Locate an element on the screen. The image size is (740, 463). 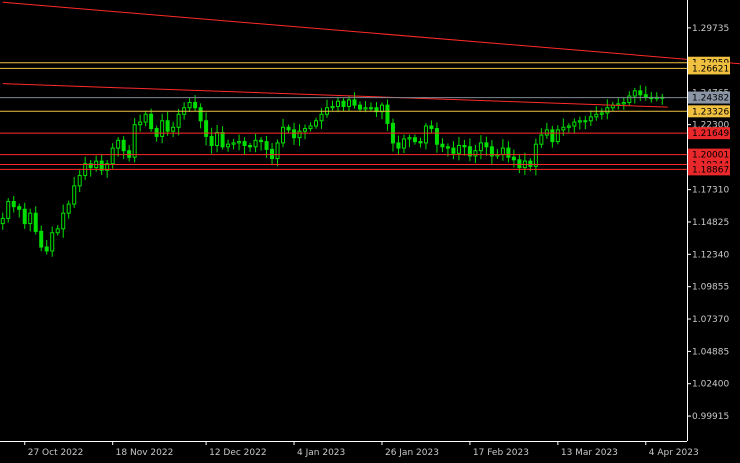
price-tag-label: 1.21649 is located at coordinates (710, 134).